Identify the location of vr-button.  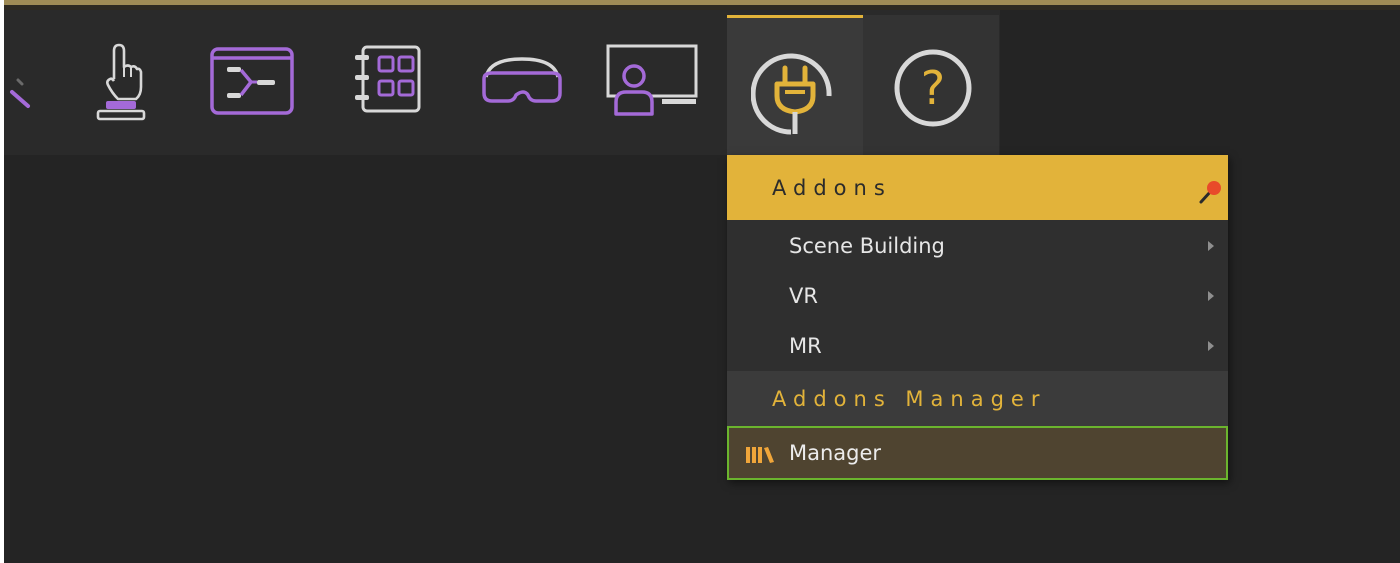
(522, 80).